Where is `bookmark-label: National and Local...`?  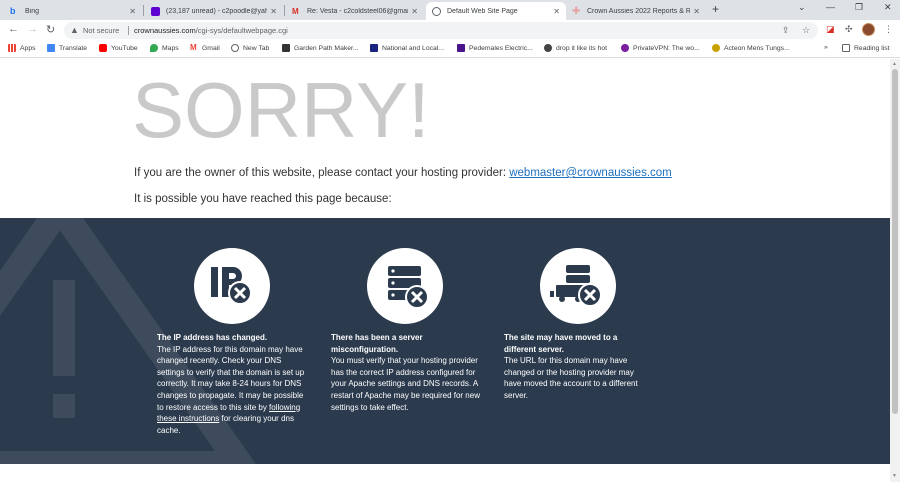
bookmark-label: National and Local... is located at coordinates (413, 48).